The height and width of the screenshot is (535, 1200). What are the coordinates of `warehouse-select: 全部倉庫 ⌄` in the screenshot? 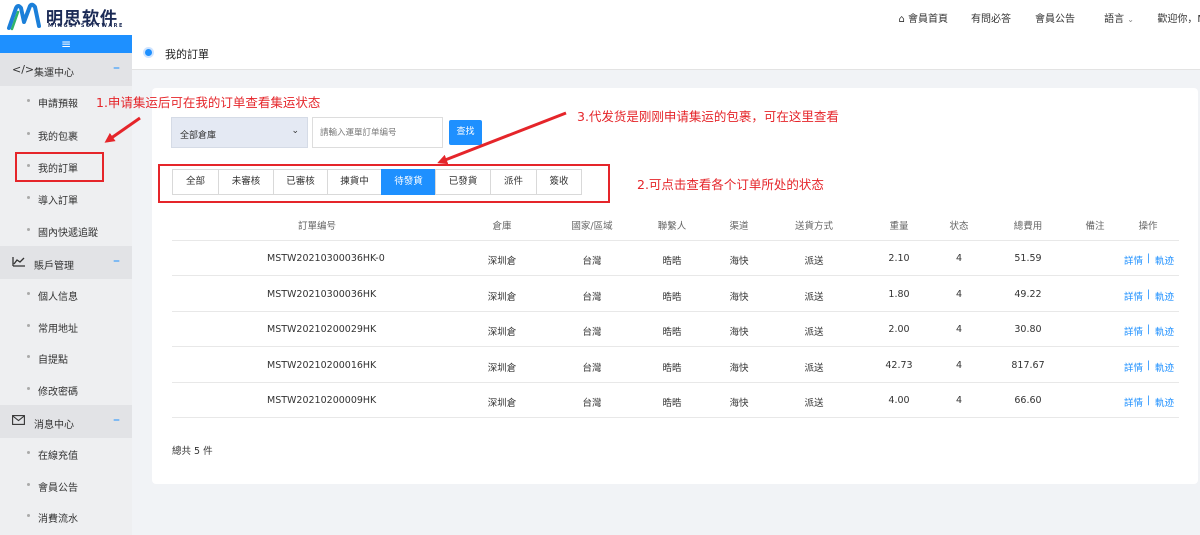 It's located at (239, 132).